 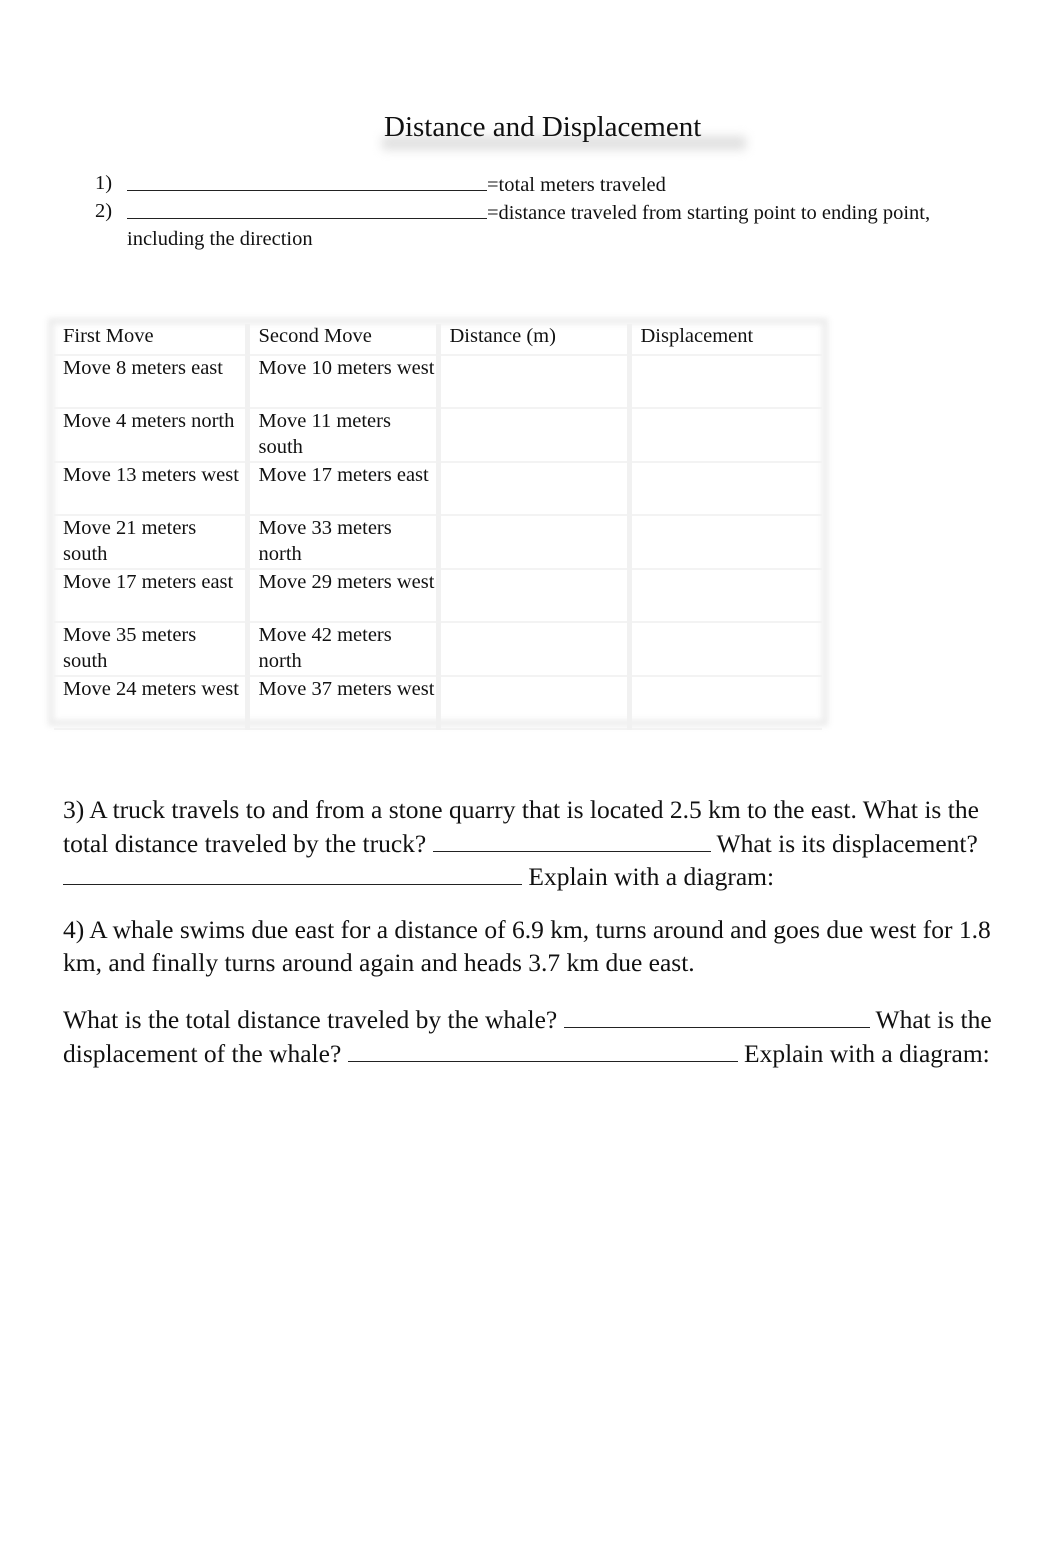 What do you see at coordinates (542, 1049) in the screenshot?
I see `question-4-displacement-blank` at bounding box center [542, 1049].